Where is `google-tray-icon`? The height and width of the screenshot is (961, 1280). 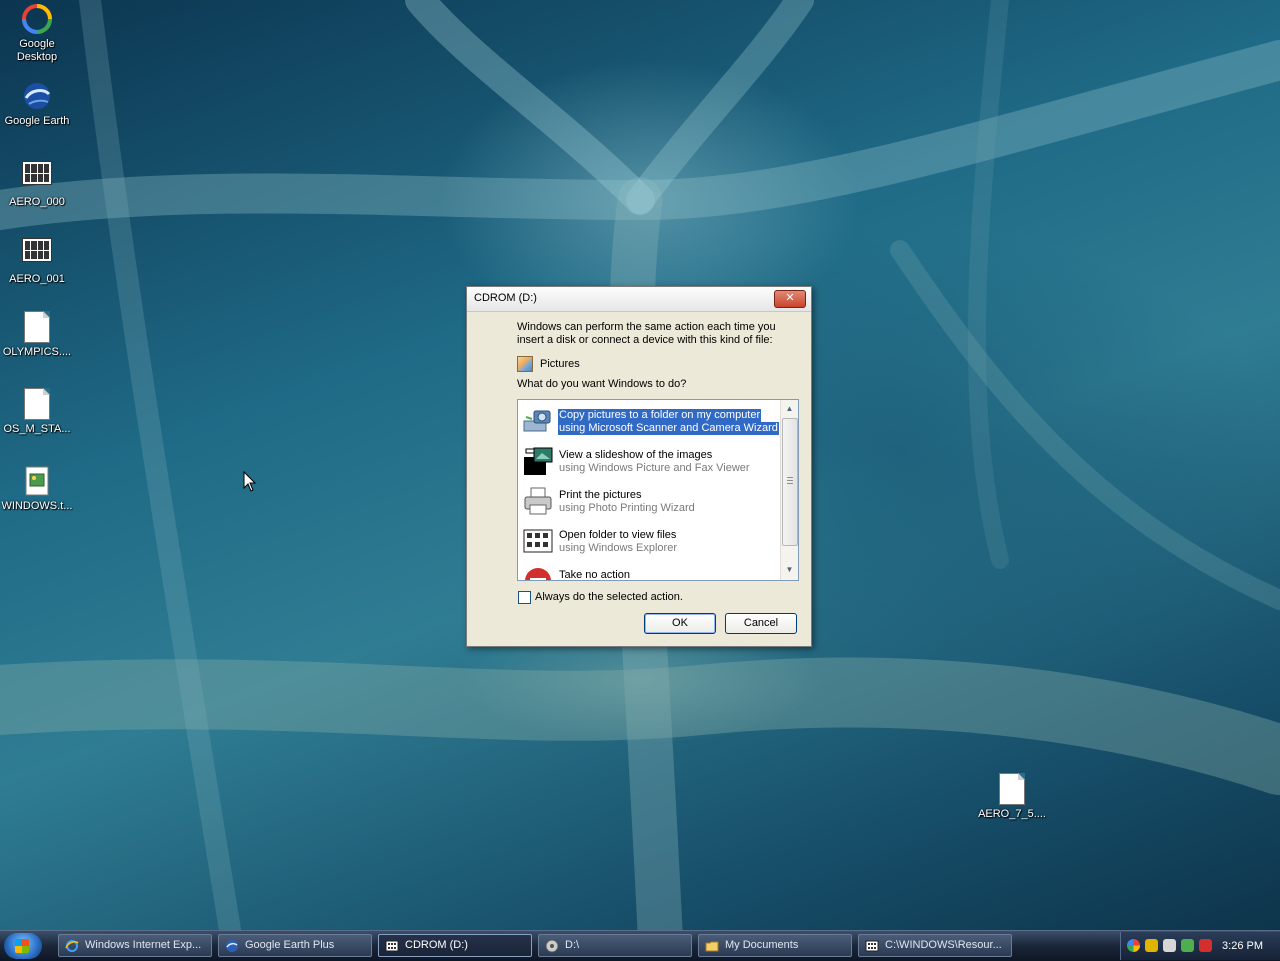 google-tray-icon is located at coordinates (1133, 945).